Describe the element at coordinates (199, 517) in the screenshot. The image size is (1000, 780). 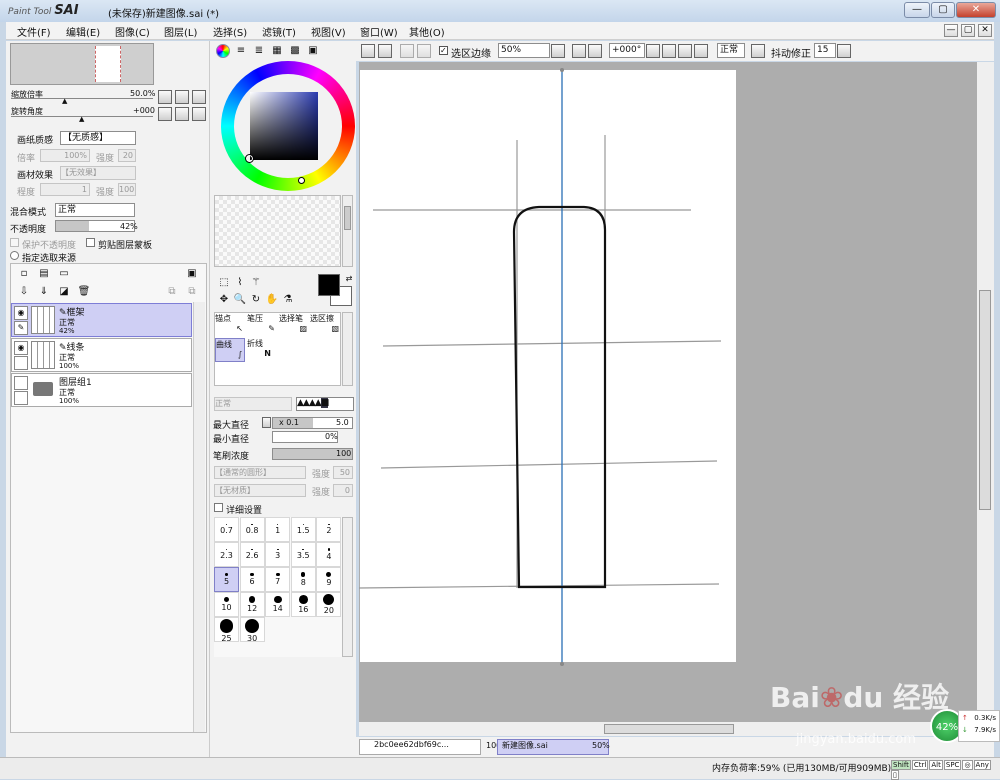
I see `layer-scrollbar` at that location.